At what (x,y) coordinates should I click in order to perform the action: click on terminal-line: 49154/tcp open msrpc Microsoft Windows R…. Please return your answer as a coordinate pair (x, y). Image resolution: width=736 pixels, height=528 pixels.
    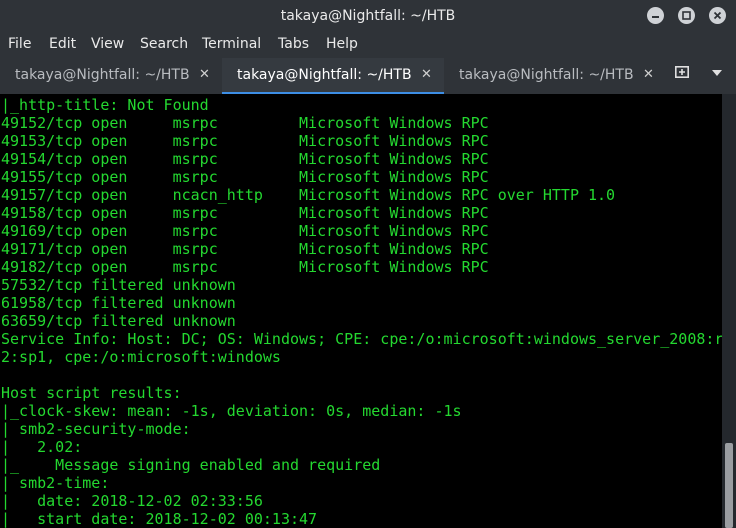
    Looking at the image, I should click on (245, 159).